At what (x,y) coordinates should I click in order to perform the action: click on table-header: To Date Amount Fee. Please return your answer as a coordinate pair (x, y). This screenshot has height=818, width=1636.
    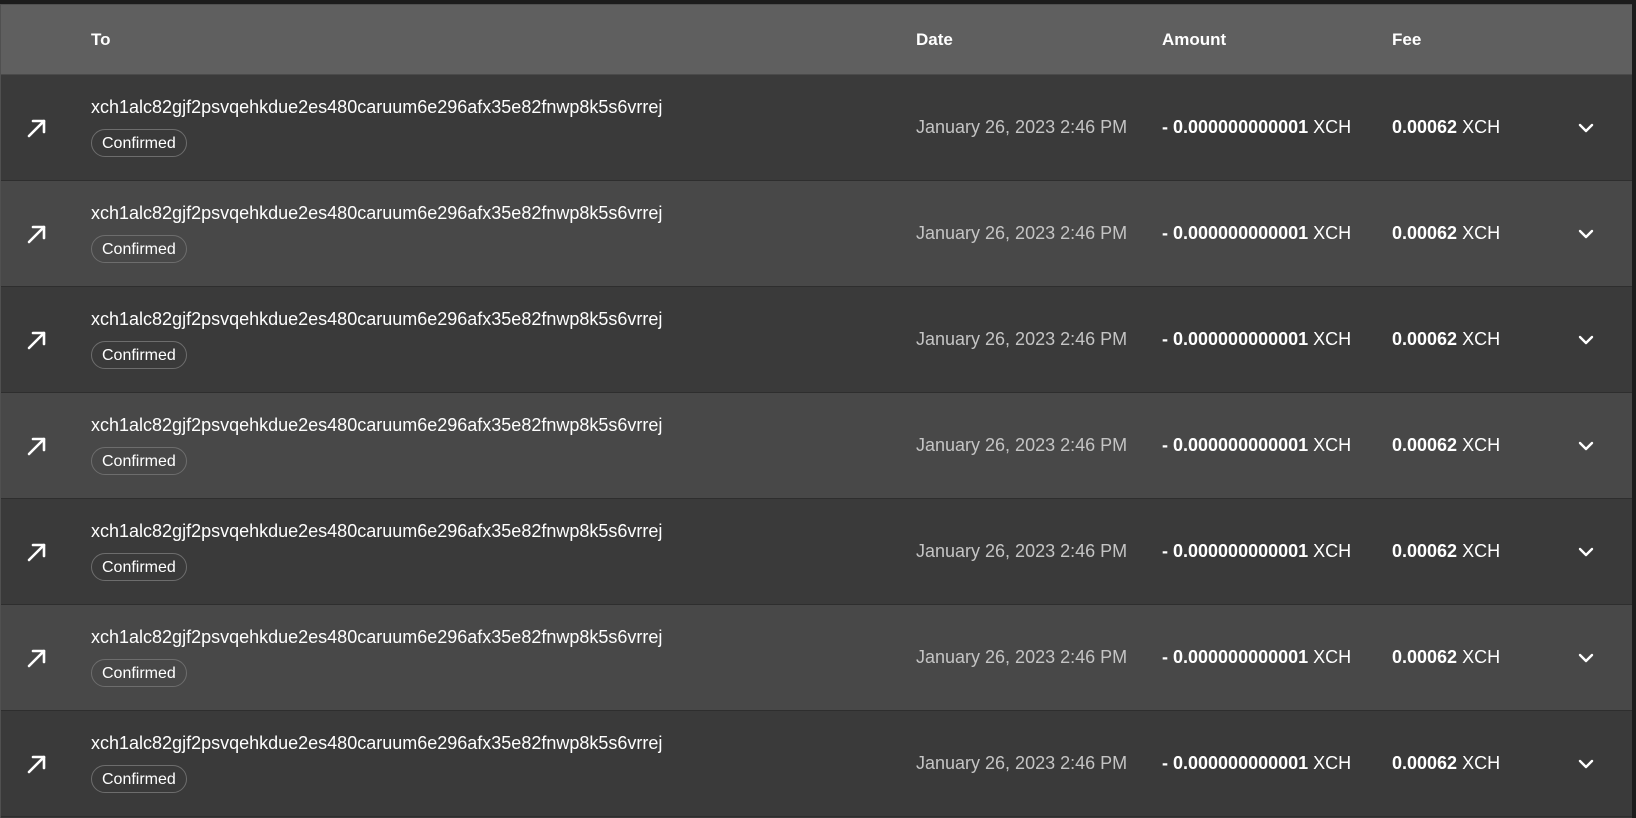
    Looking at the image, I should click on (816, 40).